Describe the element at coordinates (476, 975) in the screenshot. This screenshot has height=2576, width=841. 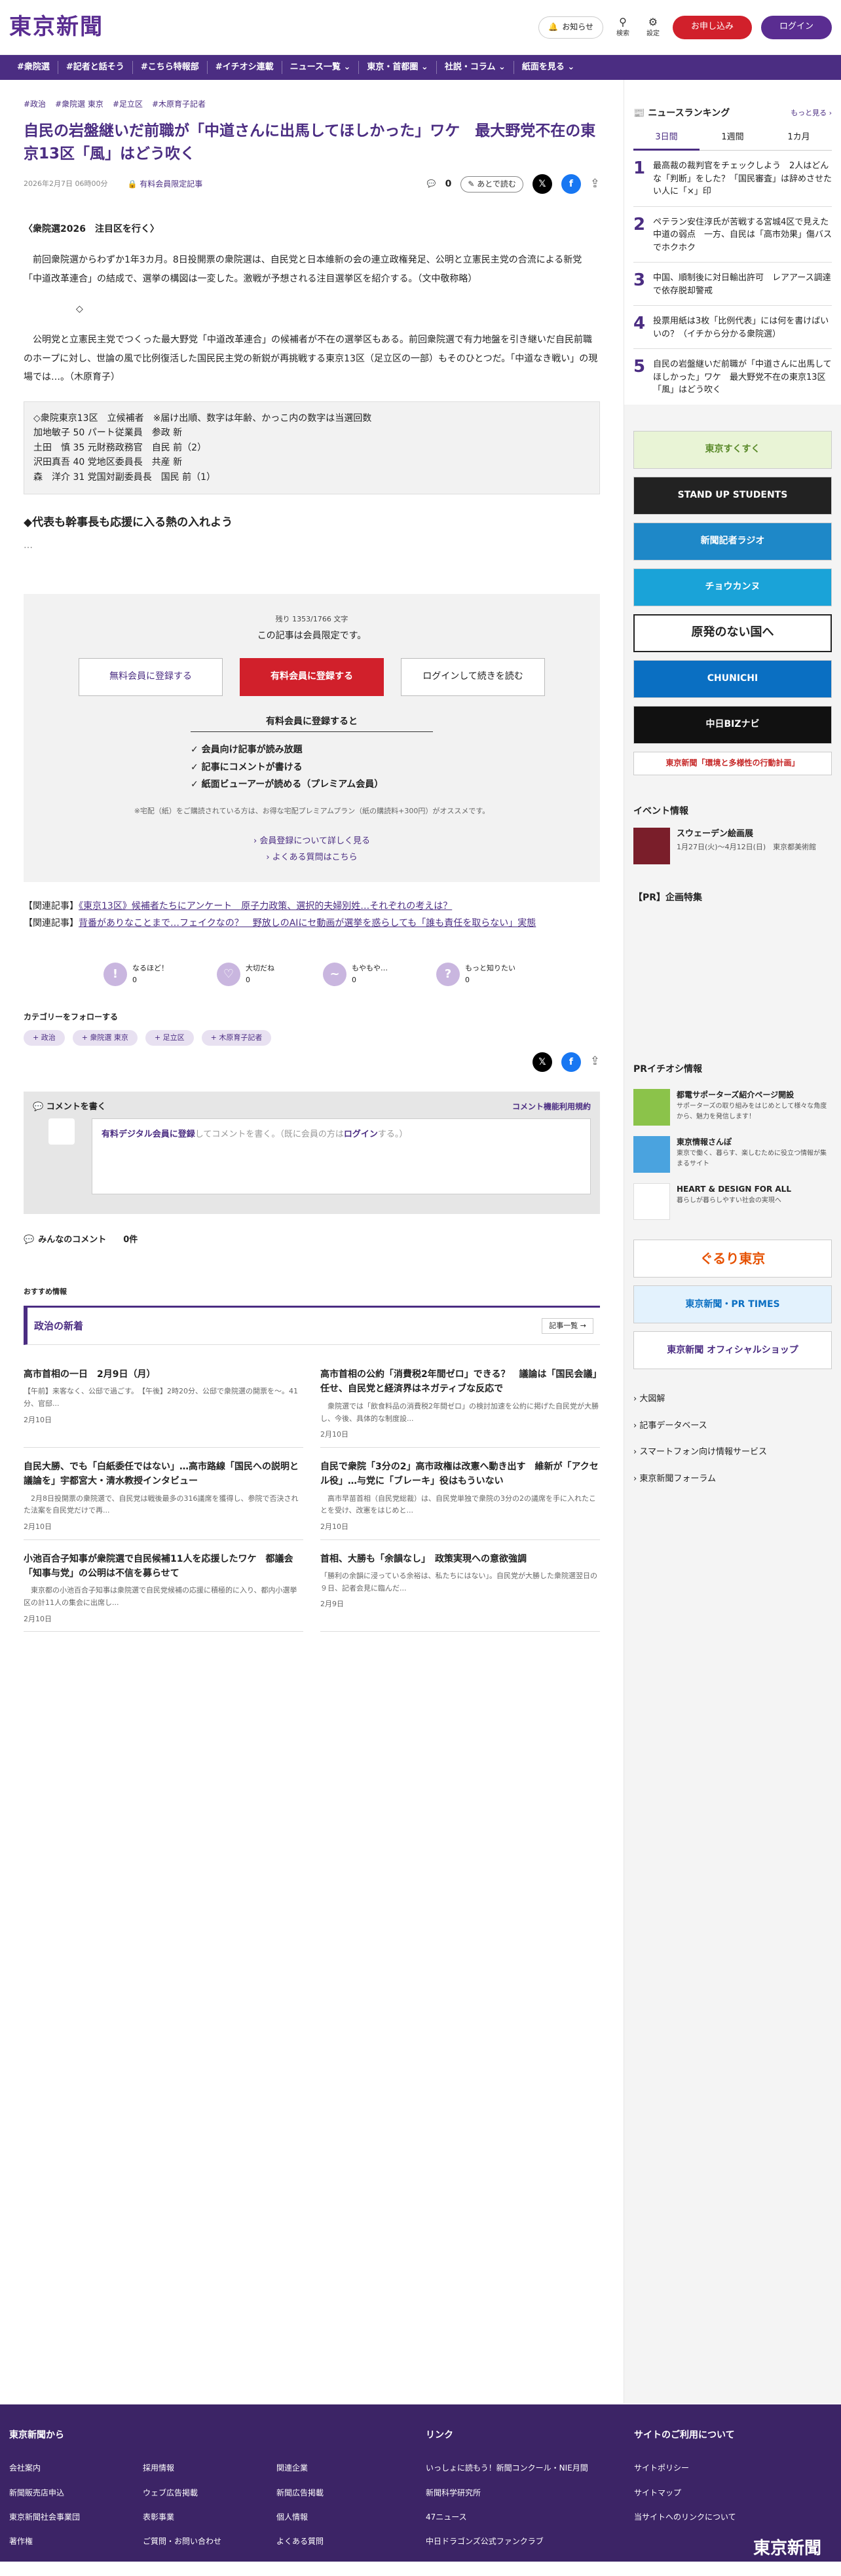
I see `reaction-button: ? もっと知りたい 0` at that location.